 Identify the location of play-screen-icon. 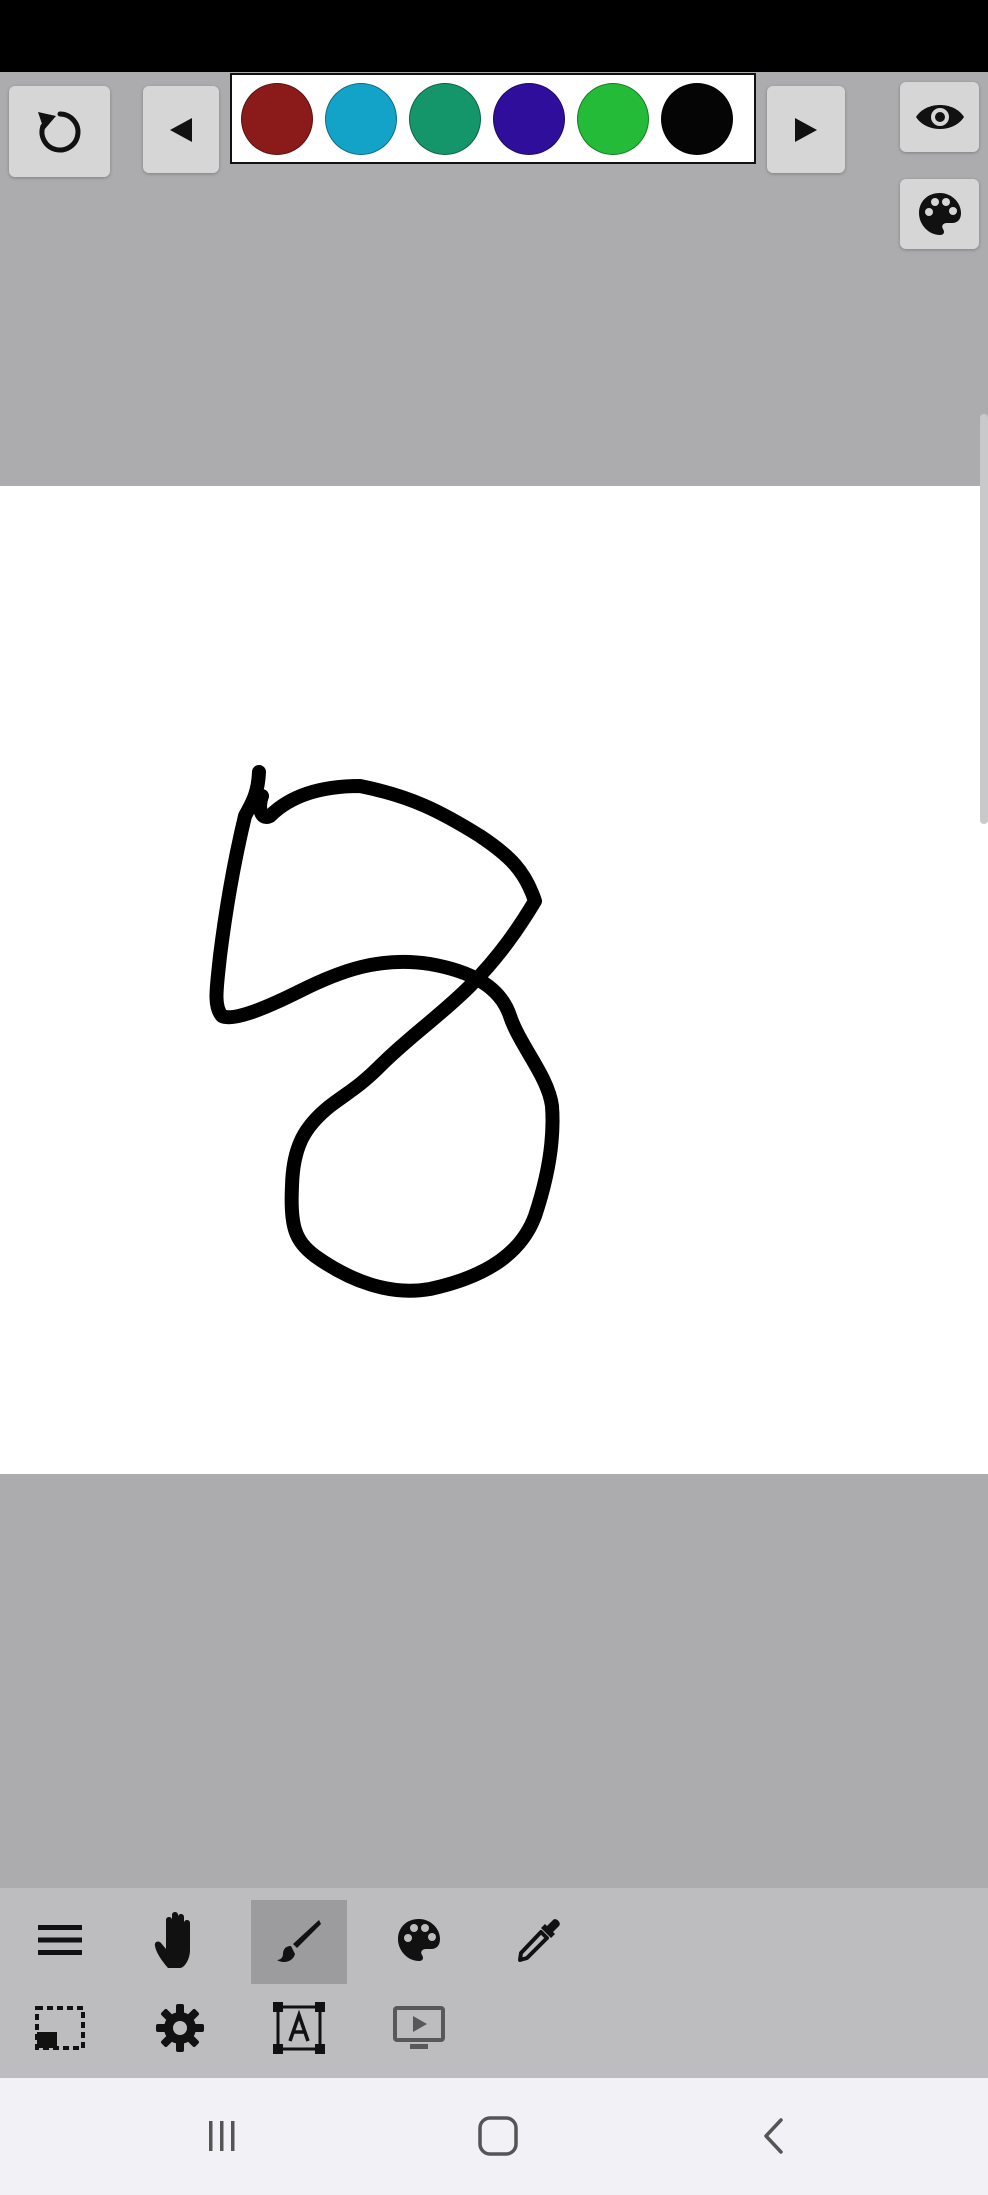
(419, 2030).